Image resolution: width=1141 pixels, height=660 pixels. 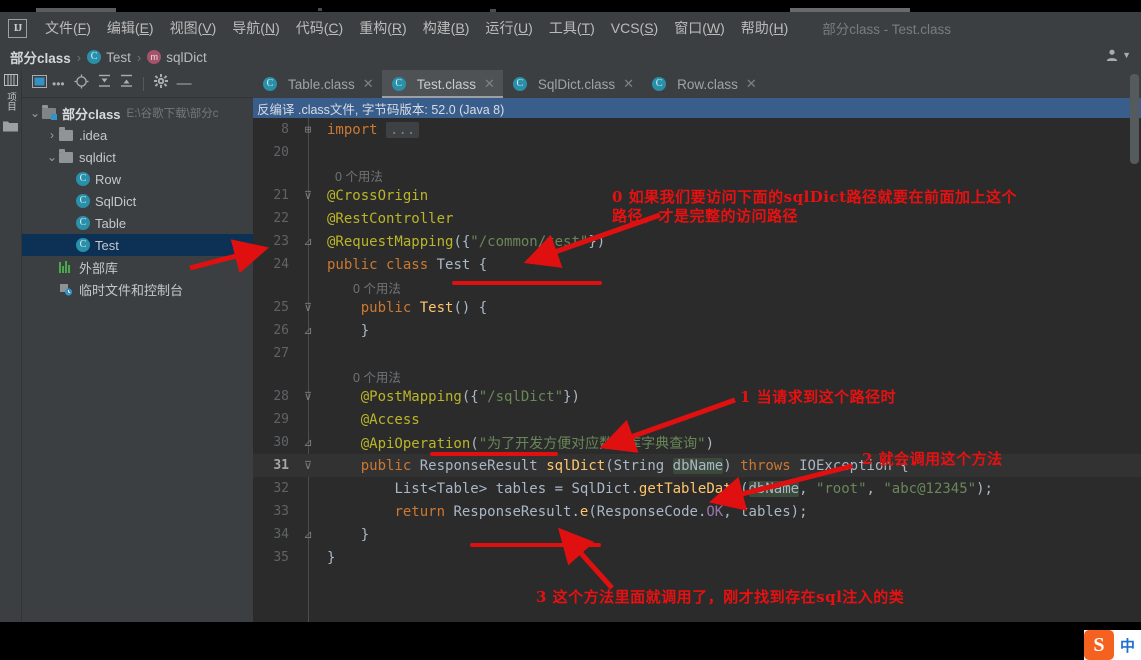 I want to click on editor-tab-Row.class: C Row.class ✕, so click(x=703, y=84).